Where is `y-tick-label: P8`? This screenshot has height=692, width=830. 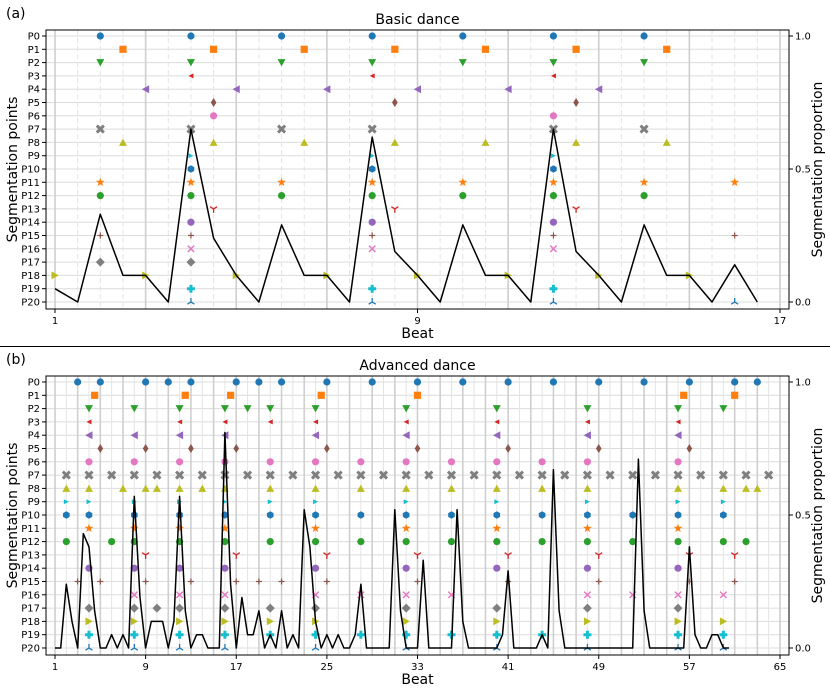 y-tick-label: P8 is located at coordinates (34, 143).